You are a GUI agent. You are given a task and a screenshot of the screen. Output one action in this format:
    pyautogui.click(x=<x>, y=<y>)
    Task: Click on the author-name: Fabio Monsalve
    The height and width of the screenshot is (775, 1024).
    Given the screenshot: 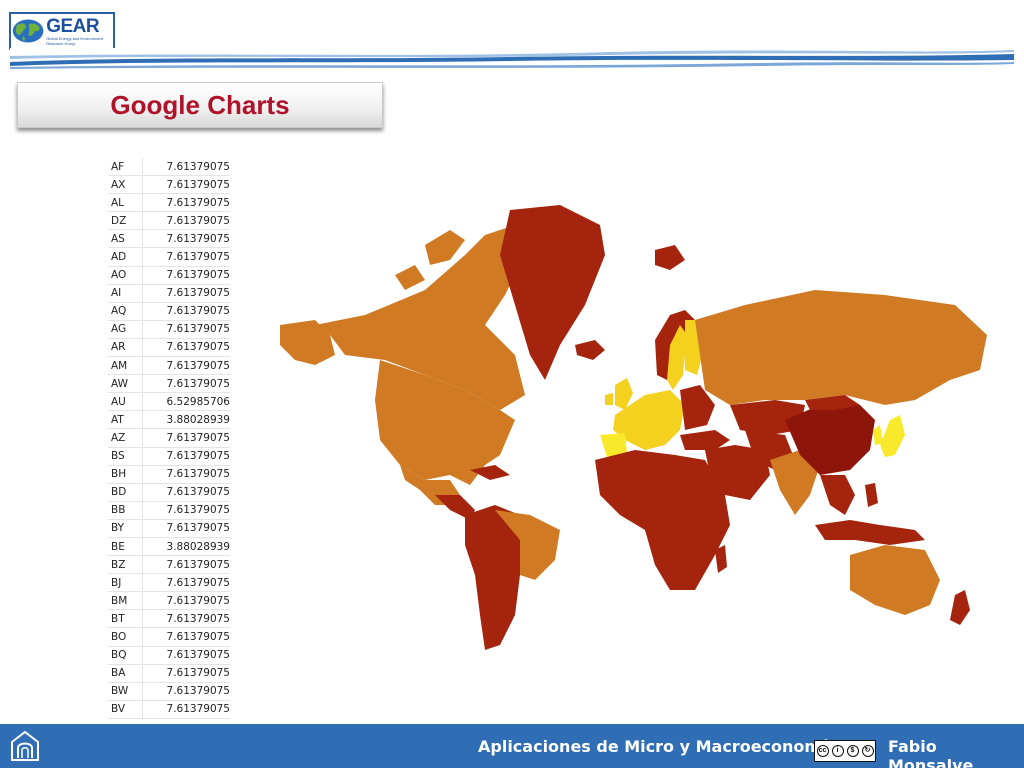 What is the action you would take?
    pyautogui.click(x=931, y=756)
    